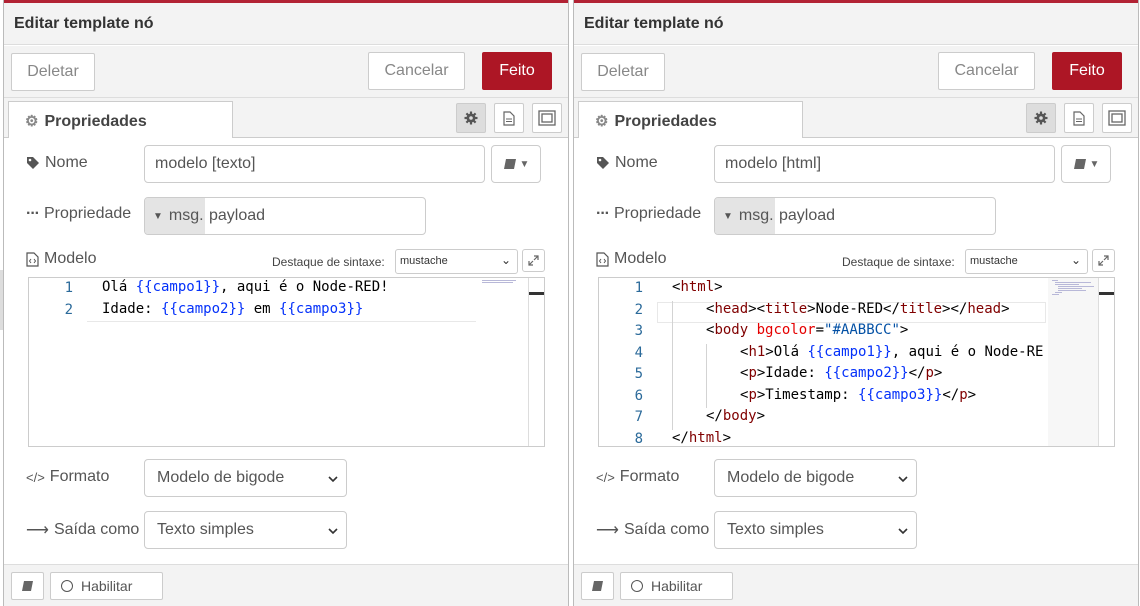  What do you see at coordinates (70, 258) in the screenshot?
I see `template-label-text: Modelo` at bounding box center [70, 258].